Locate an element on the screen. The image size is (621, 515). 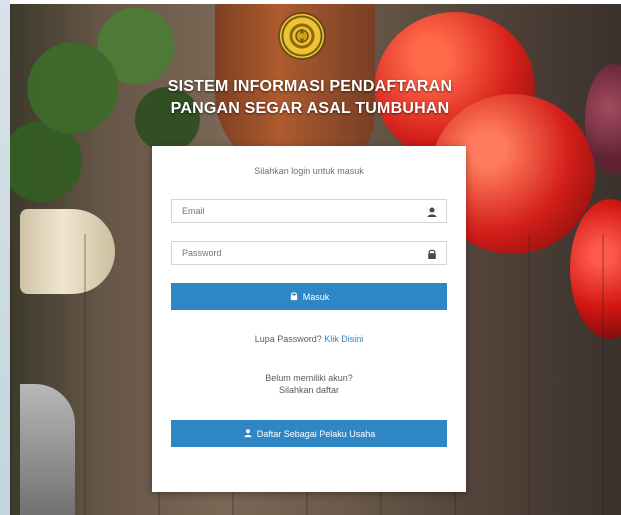
background-edge is located at coordinates (5, 257).